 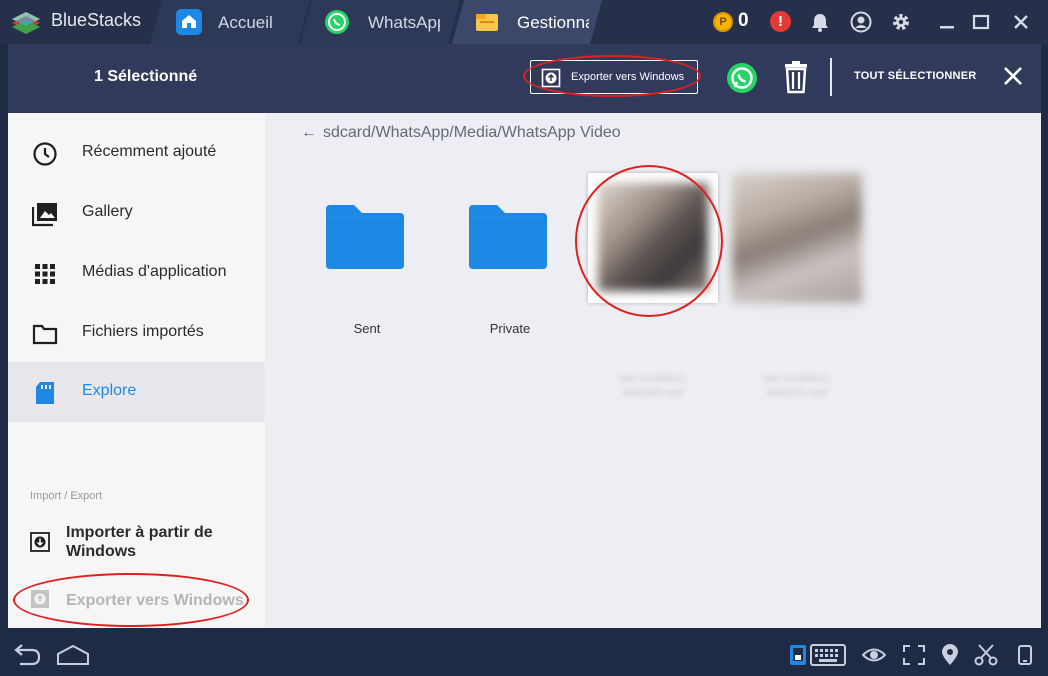 What do you see at coordinates (367, 328) in the screenshot?
I see `folder-name: Sent` at bounding box center [367, 328].